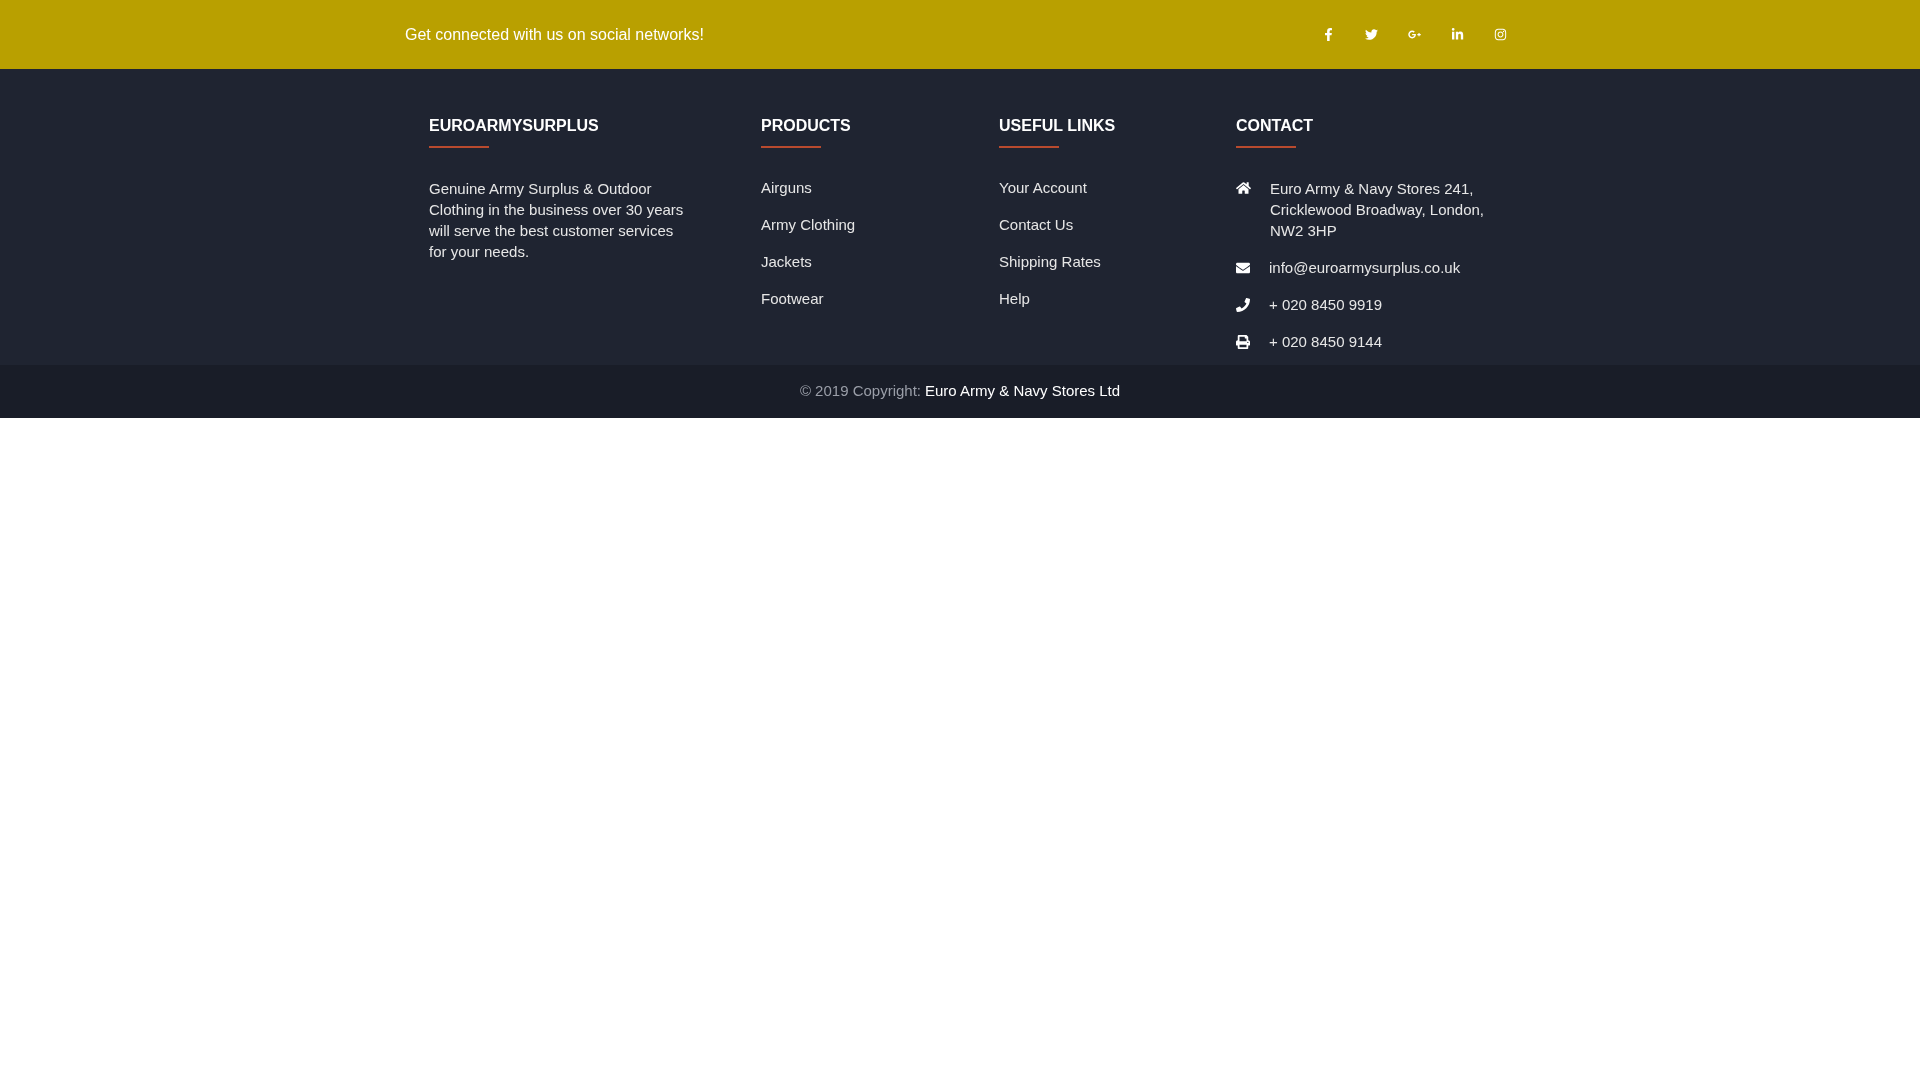 The image size is (1920, 1080). I want to click on printer-icon, so click(1243, 341).